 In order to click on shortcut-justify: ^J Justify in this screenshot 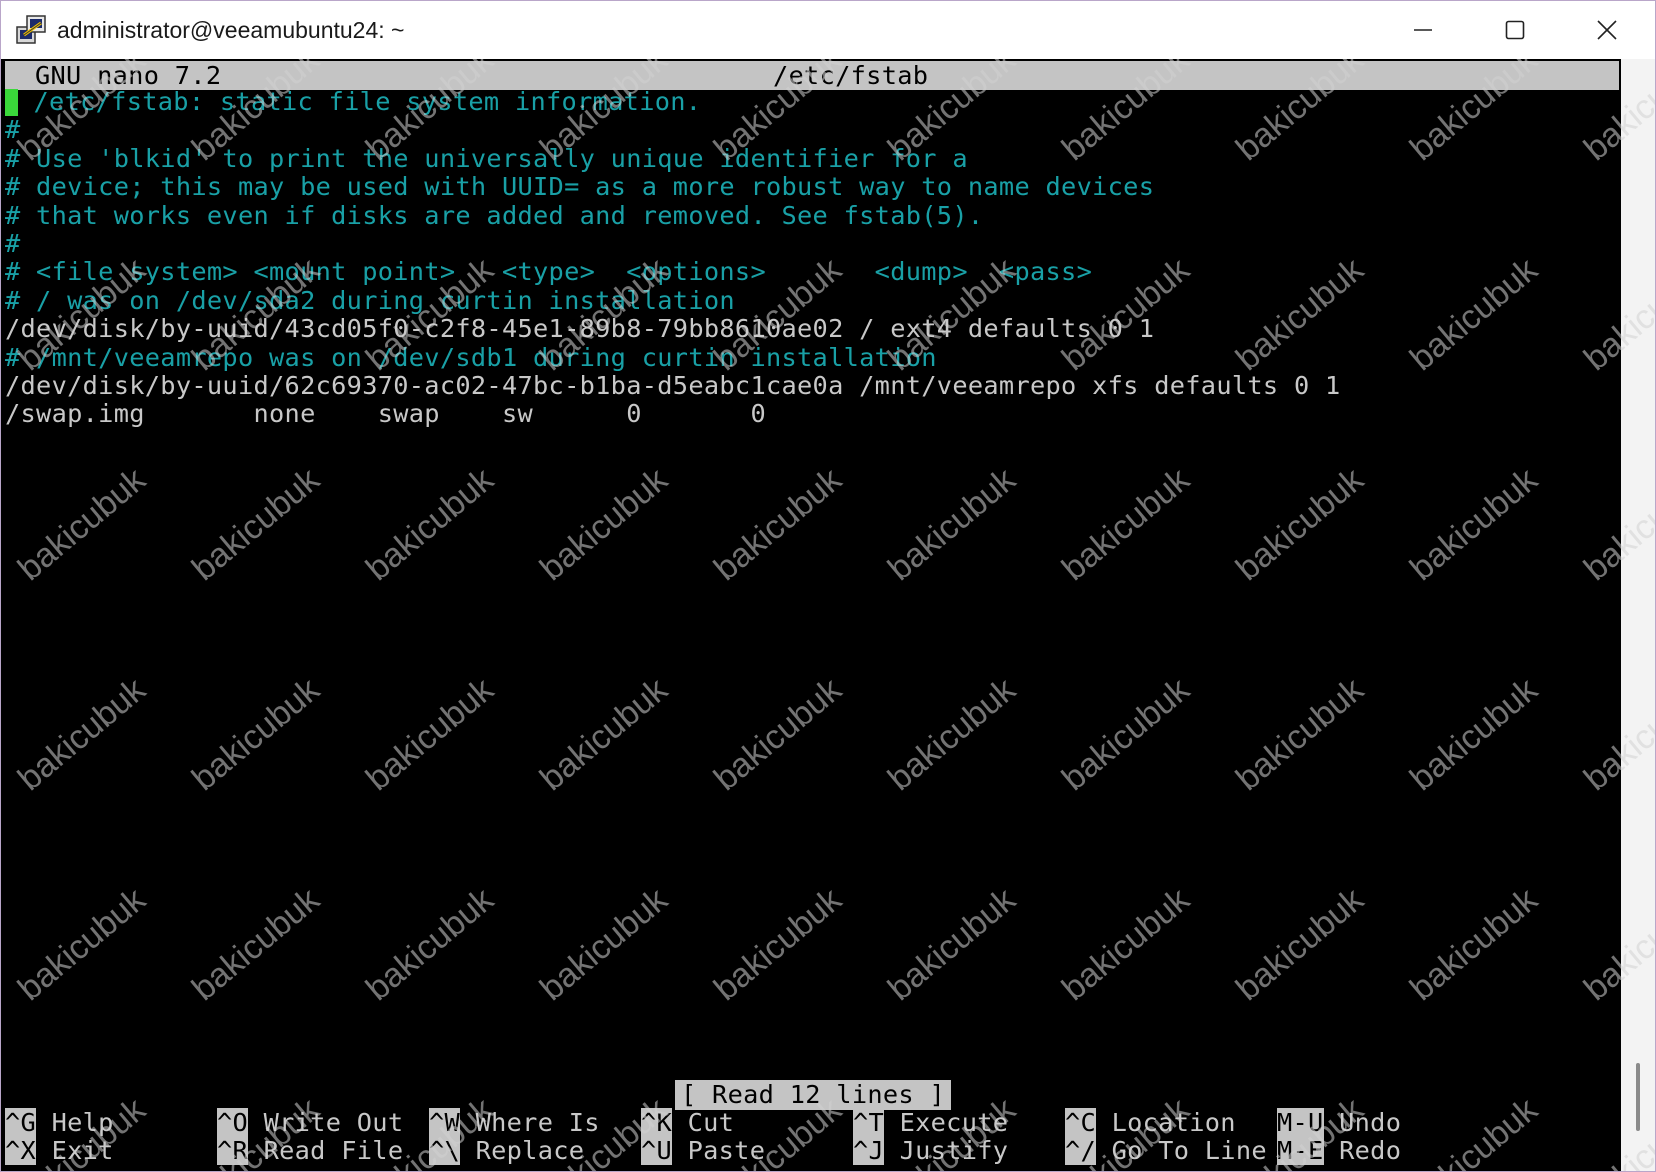, I will do `click(930, 1151)`.